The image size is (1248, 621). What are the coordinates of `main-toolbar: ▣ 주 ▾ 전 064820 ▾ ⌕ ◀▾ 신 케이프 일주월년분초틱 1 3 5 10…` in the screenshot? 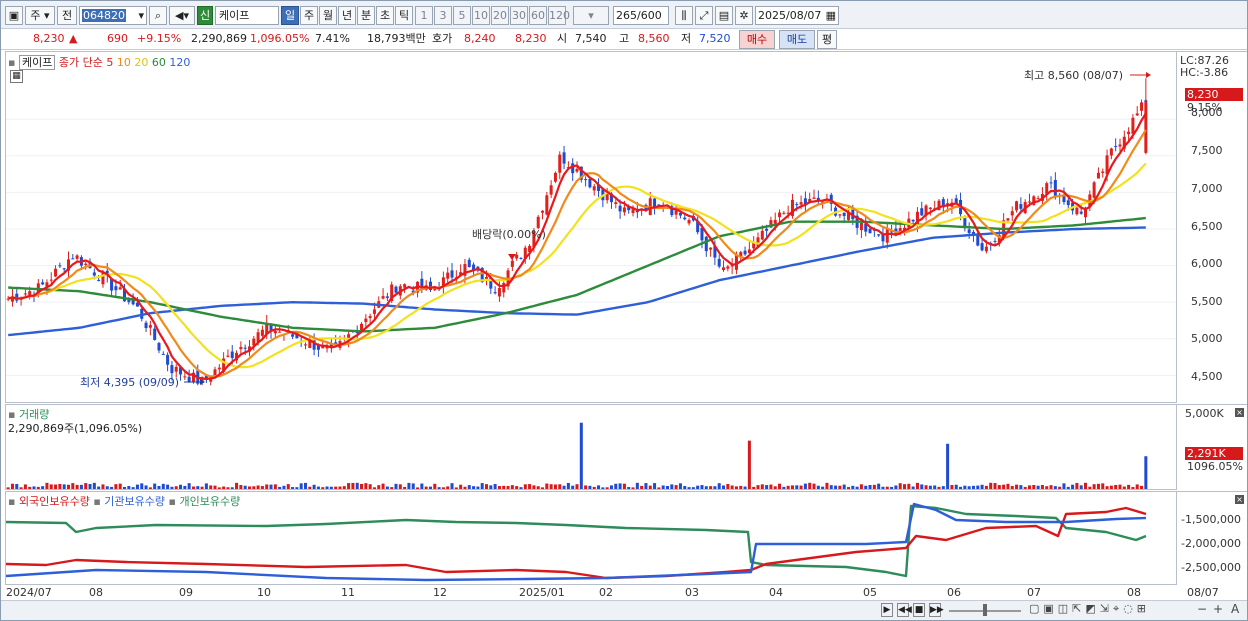 It's located at (624, 15).